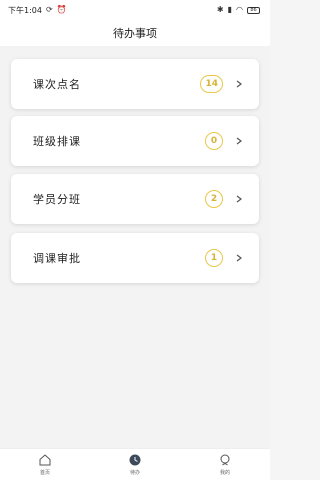  Describe the element at coordinates (214, 141) in the screenshot. I see `count-badge: 0` at that location.